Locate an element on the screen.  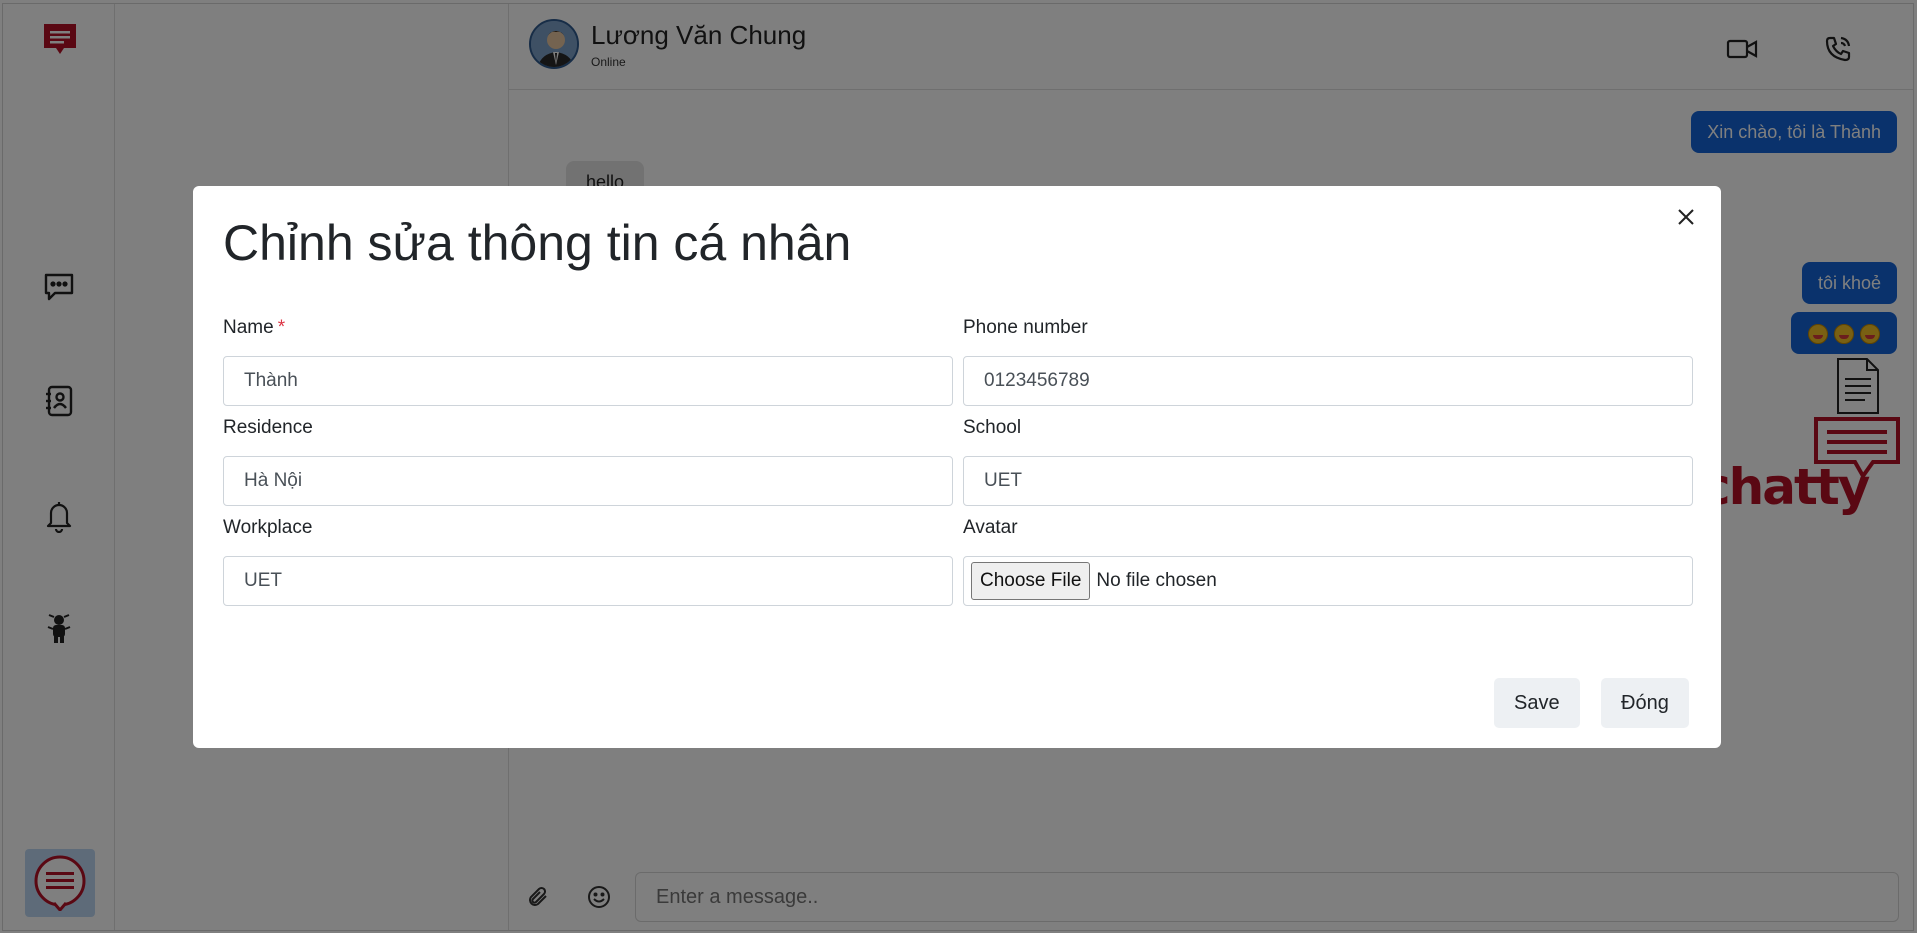
name-field: Name * is located at coordinates (588, 360).